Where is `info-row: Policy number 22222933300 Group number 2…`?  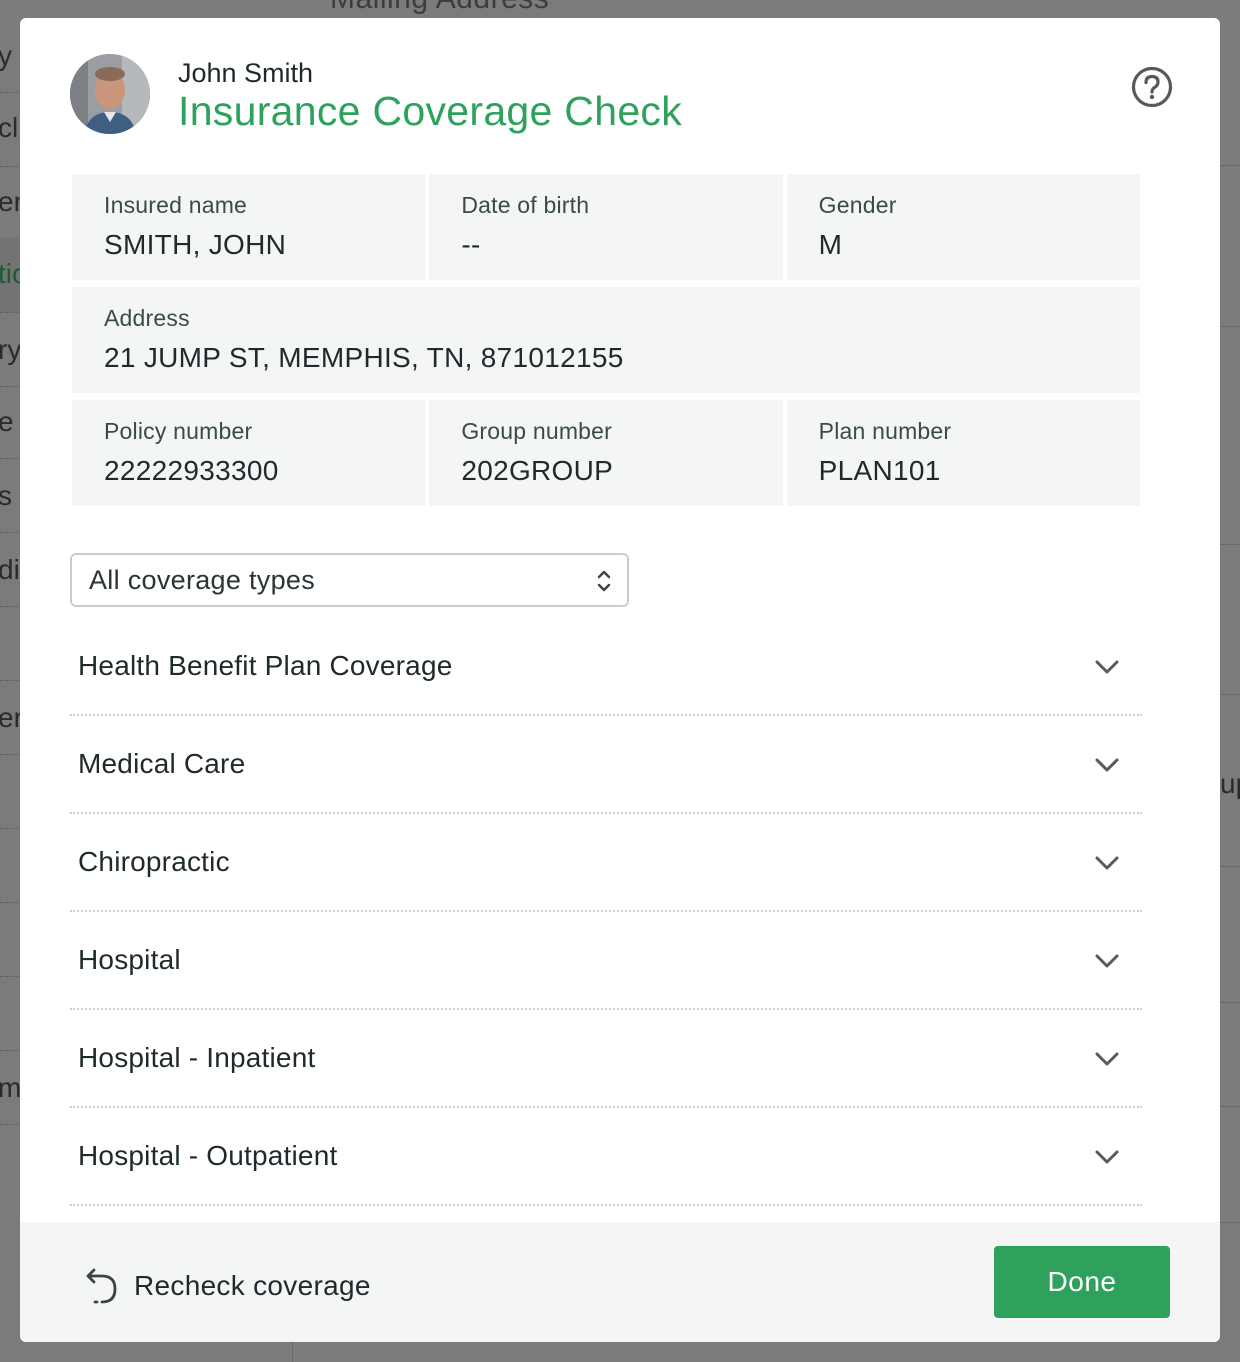 info-row: Policy number 22222933300 Group number 2… is located at coordinates (606, 453).